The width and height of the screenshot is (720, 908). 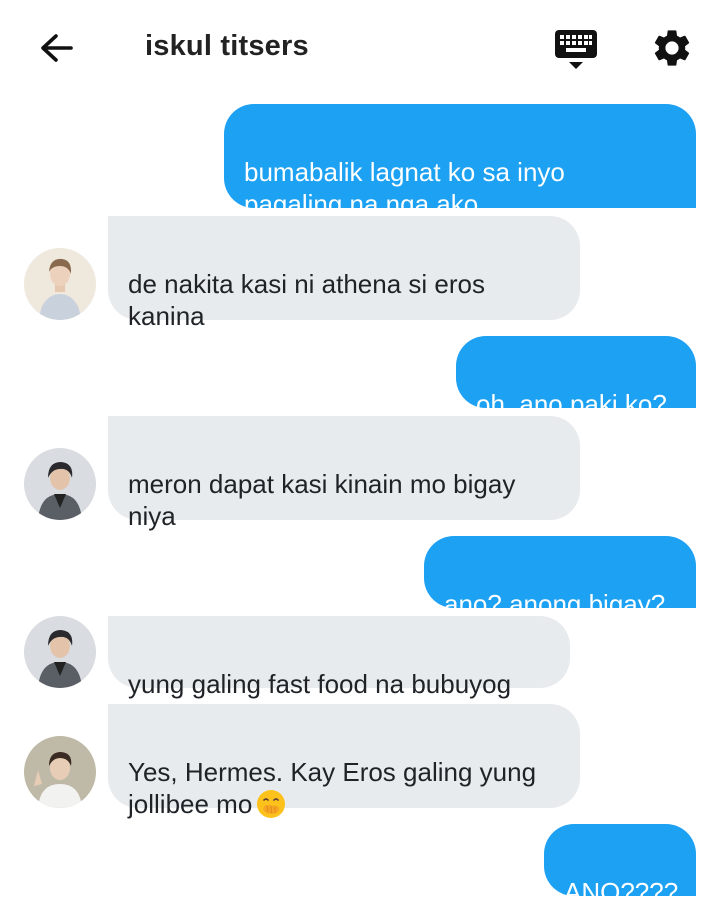 What do you see at coordinates (571, 404) in the screenshot?
I see `message-text: oh, ano paki ko?` at bounding box center [571, 404].